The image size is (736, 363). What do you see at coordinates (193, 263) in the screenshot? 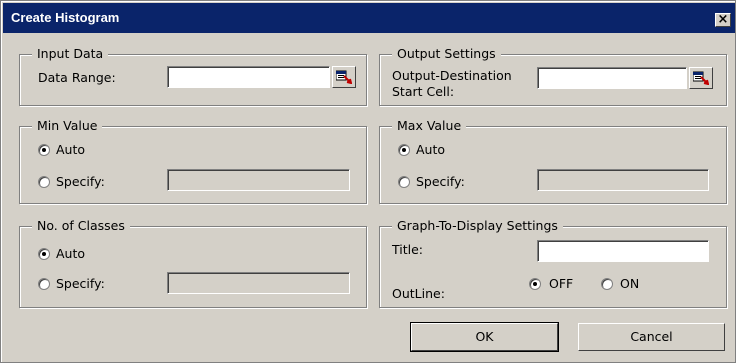
I see `classes-group: No. of Classes` at bounding box center [193, 263].